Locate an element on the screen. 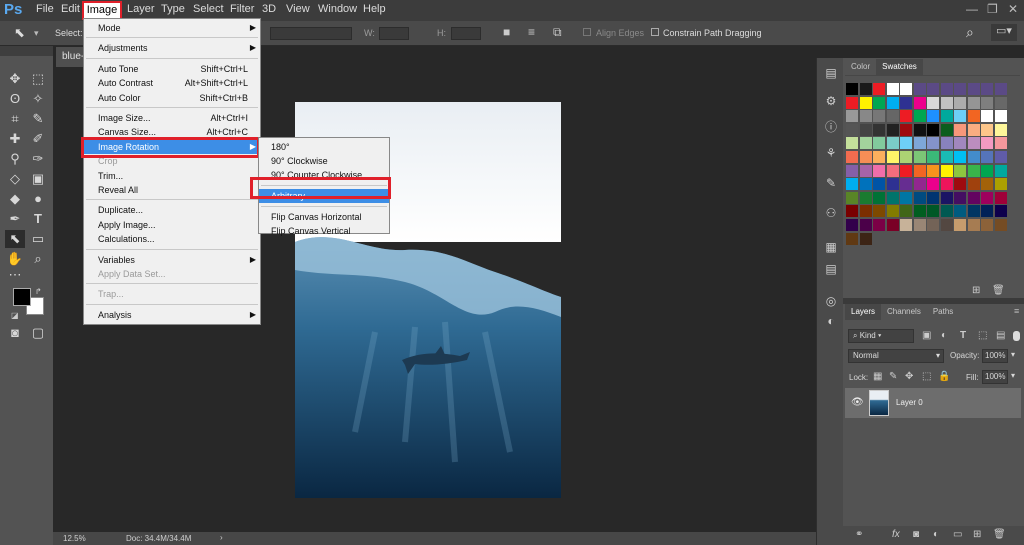  menu-type: Type is located at coordinates (173, 9).